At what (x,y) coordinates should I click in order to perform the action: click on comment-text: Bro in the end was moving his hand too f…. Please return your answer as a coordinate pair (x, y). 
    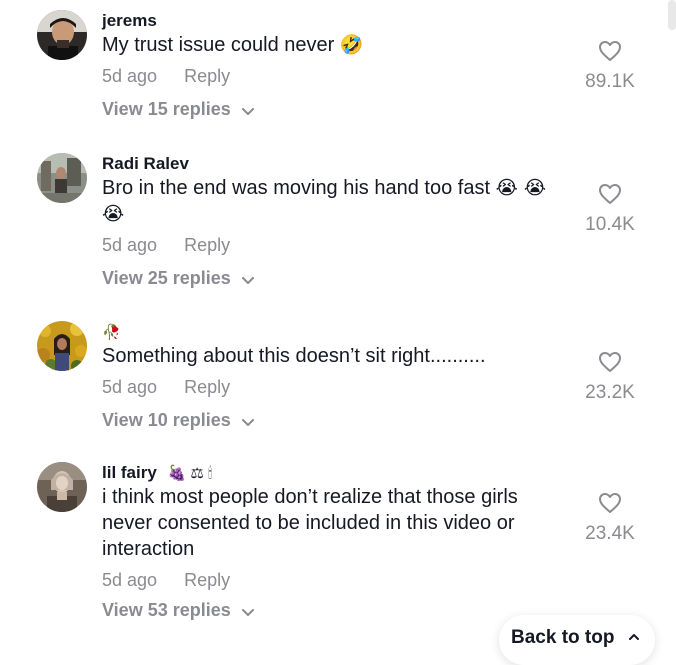
    Looking at the image, I should click on (337, 201).